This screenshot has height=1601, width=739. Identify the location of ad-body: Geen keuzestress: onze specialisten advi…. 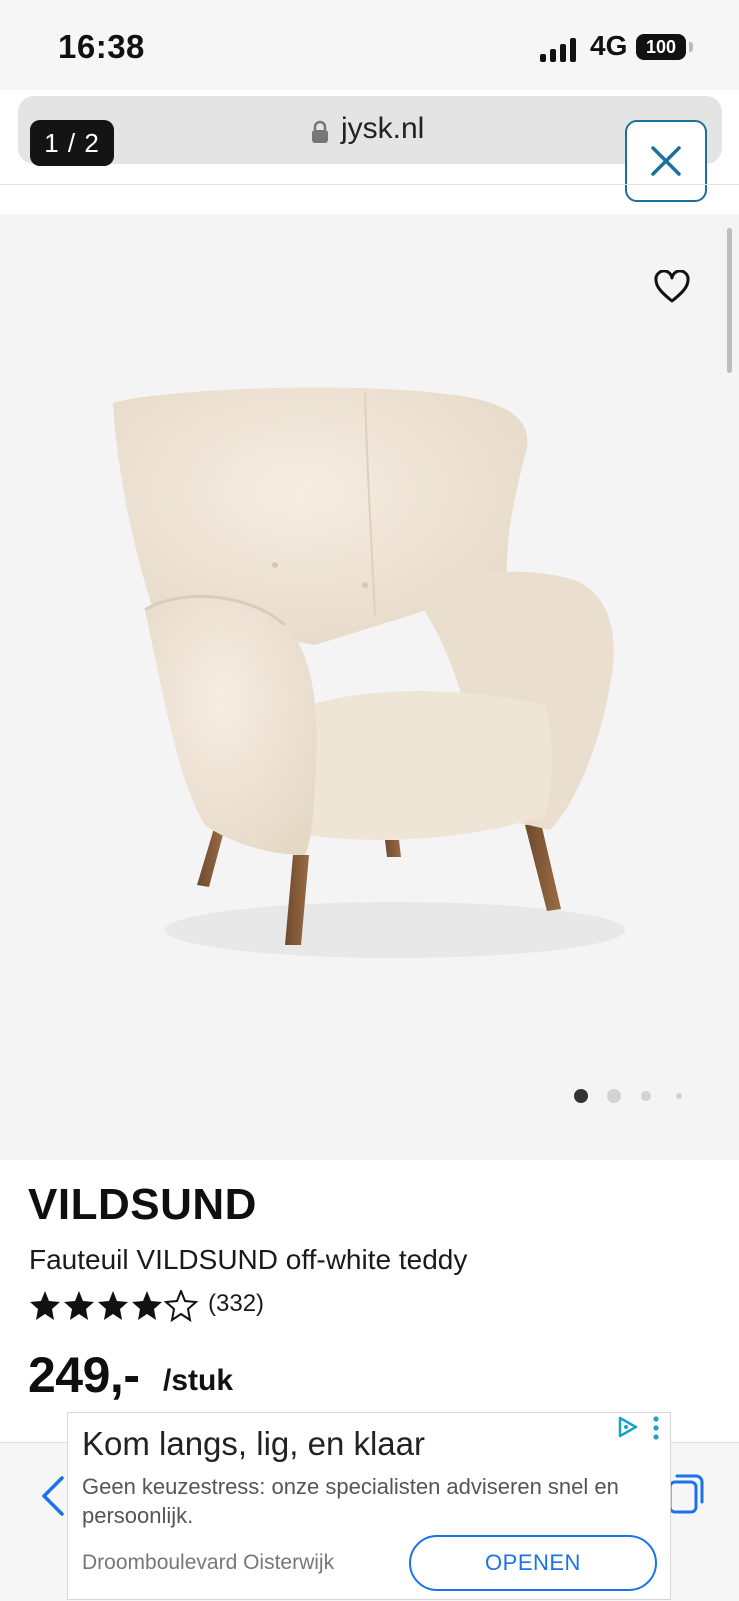
(372, 1501).